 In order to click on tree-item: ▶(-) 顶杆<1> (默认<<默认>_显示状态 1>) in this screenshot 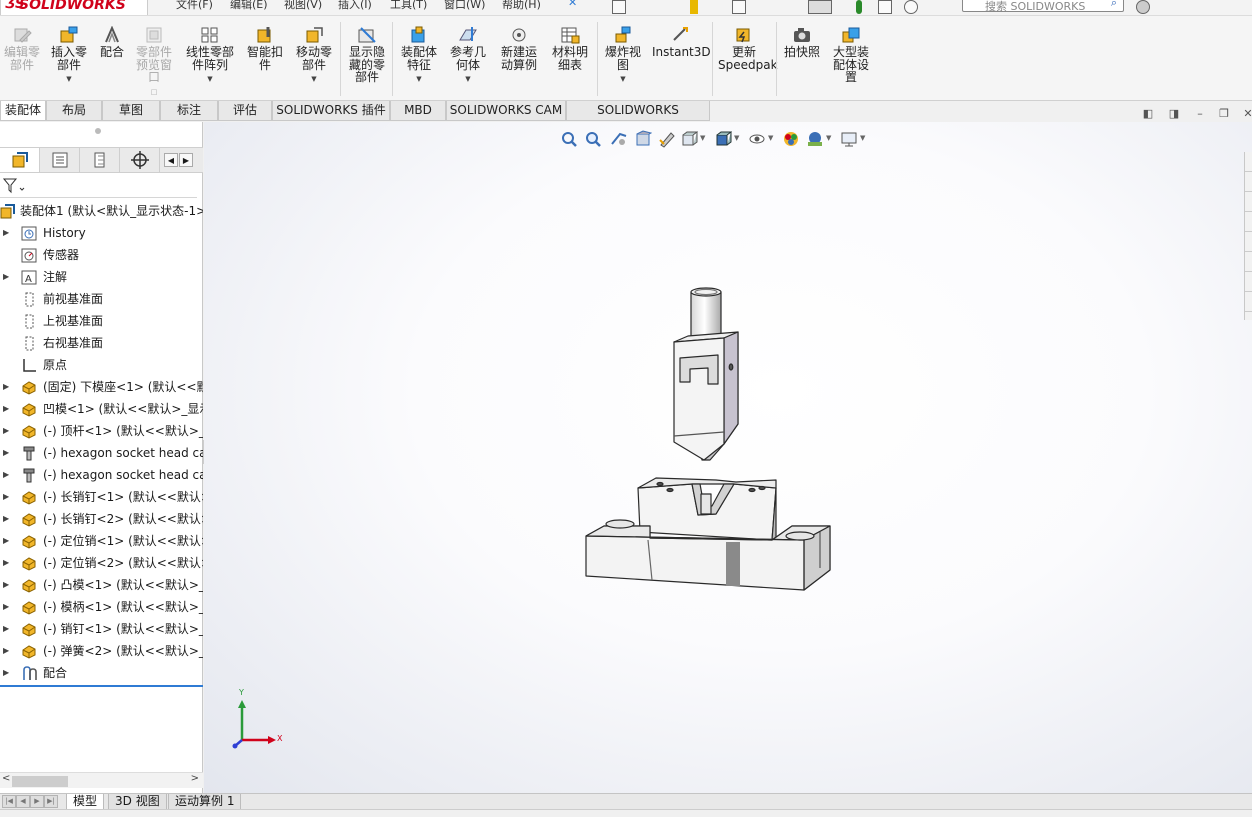, I will do `click(101, 431)`.